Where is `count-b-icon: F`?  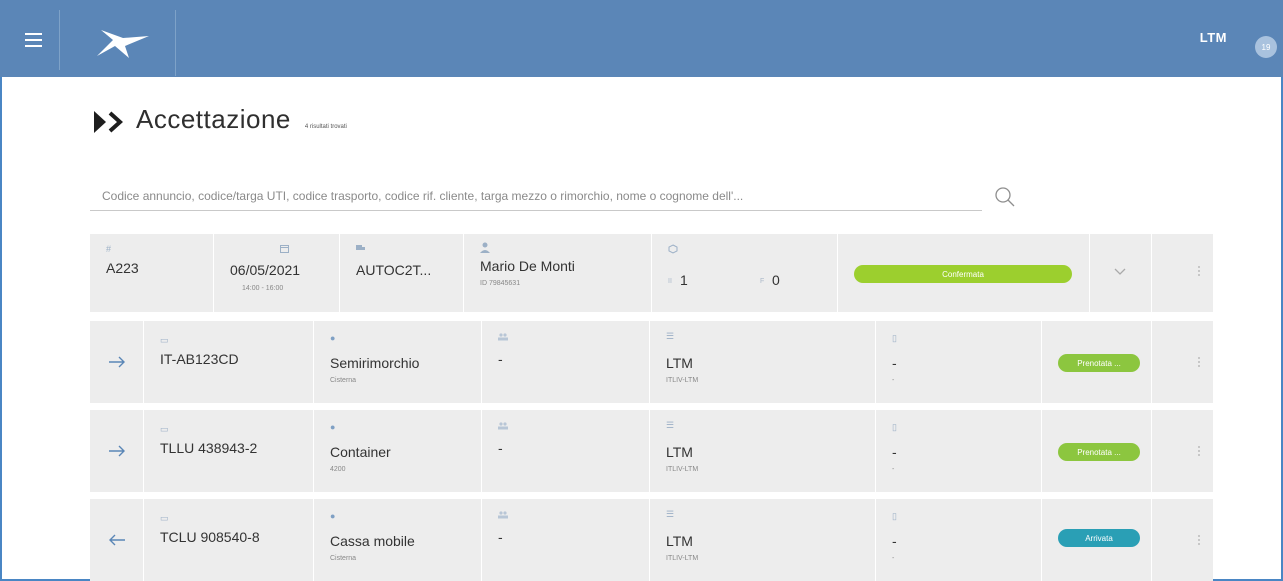
count-b-icon: F is located at coordinates (762, 281).